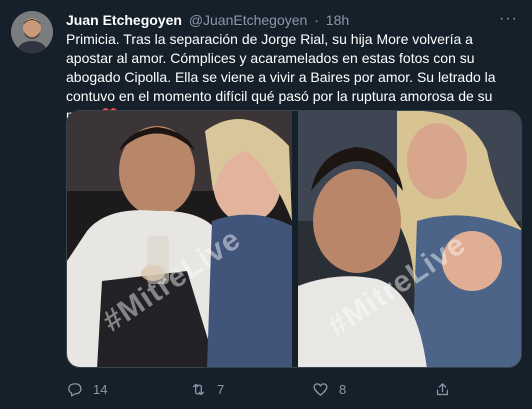 This screenshot has width=532, height=409. What do you see at coordinates (221, 389) in the screenshot?
I see `retweet-count: 7` at bounding box center [221, 389].